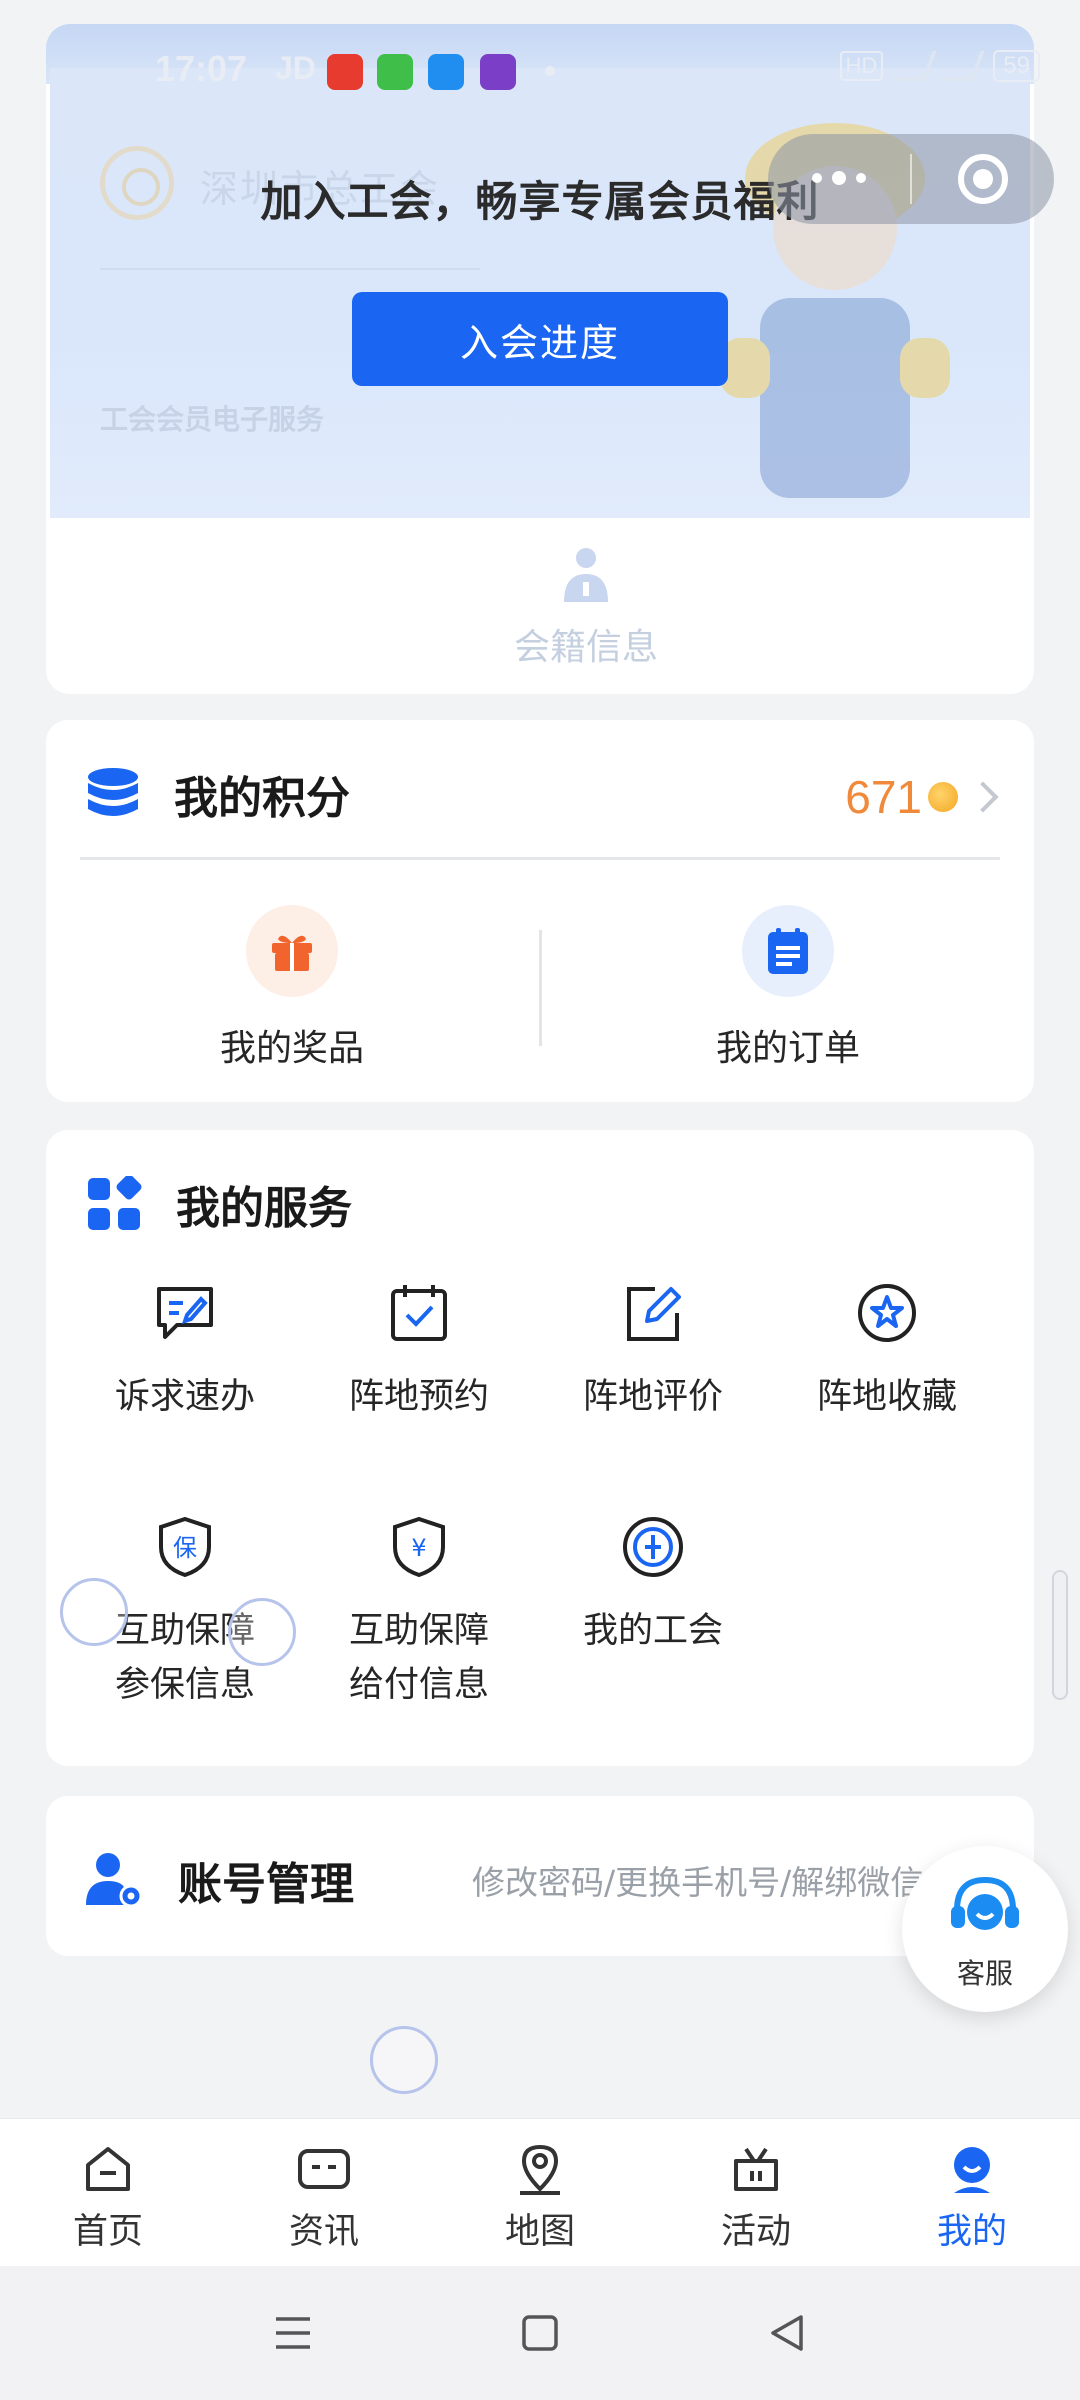 The height and width of the screenshot is (2400, 1080). I want to click on profile-icon, so click(972, 2169).